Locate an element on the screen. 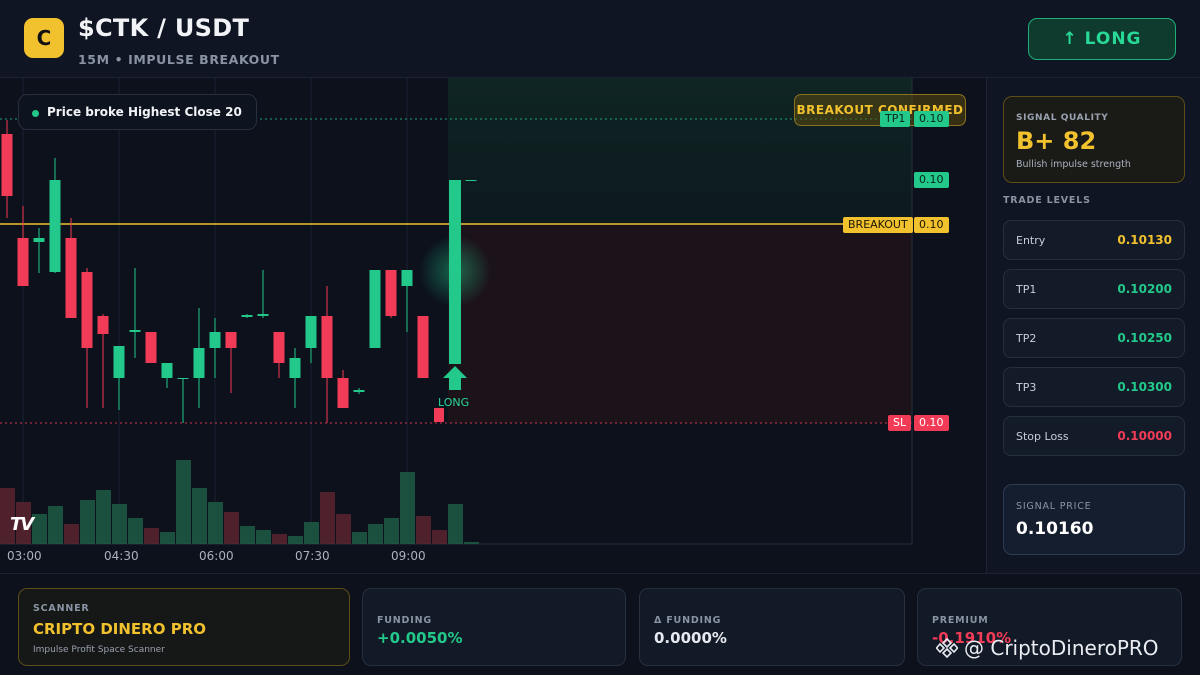 The width and height of the screenshot is (1200, 675). tradingview-logo-icon: TV is located at coordinates (22, 524).